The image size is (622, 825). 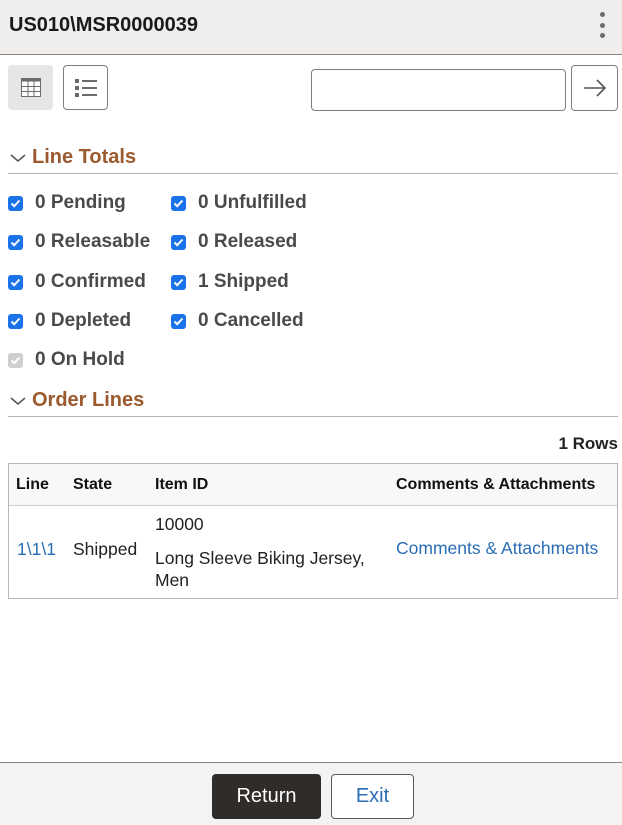 I want to click on line-total-item: 0 Pending, so click(x=67, y=203).